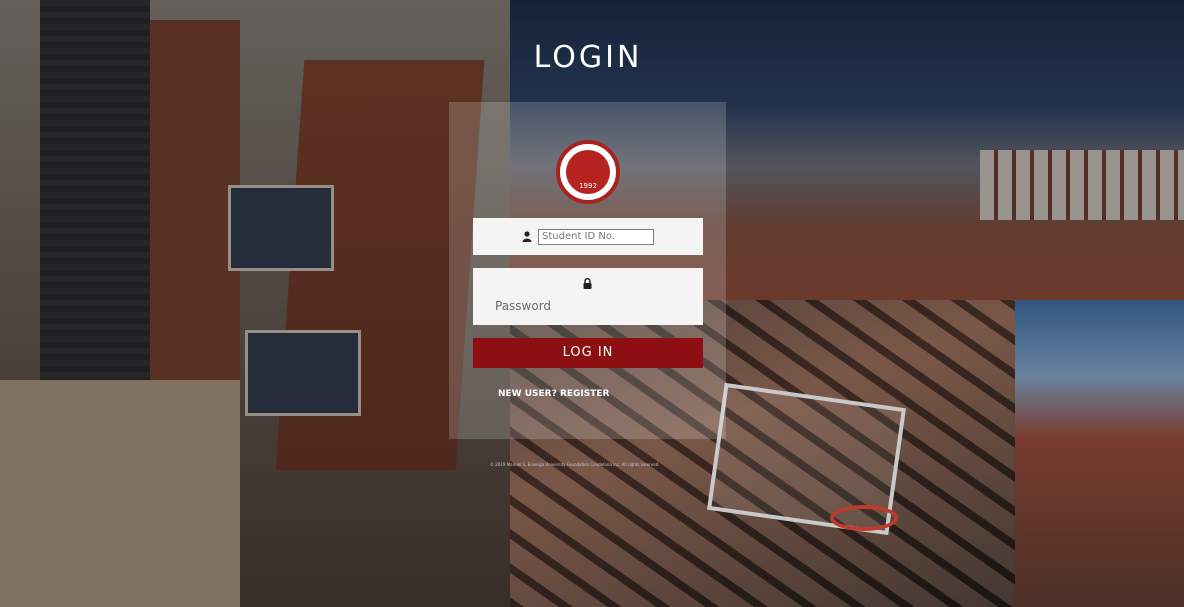 Image resolution: width=1184 pixels, height=607 pixels. I want to click on student-id-field, so click(588, 236).